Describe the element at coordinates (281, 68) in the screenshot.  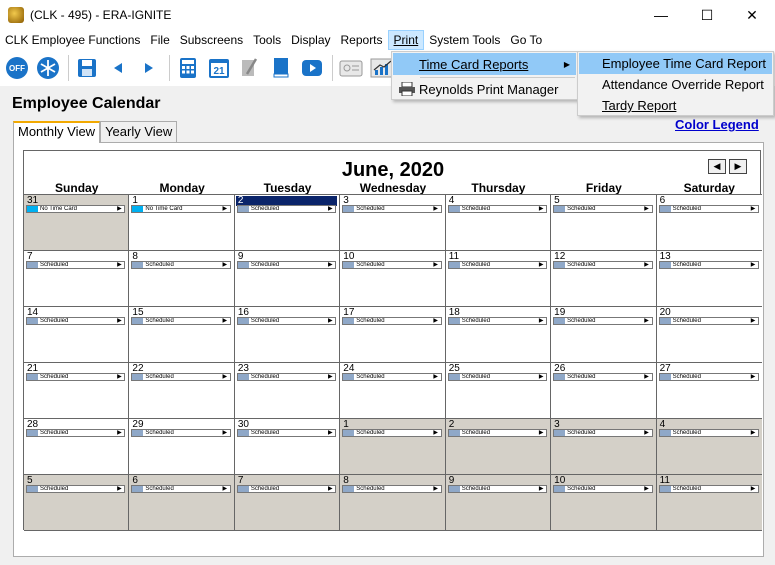
I see `book-button` at that location.